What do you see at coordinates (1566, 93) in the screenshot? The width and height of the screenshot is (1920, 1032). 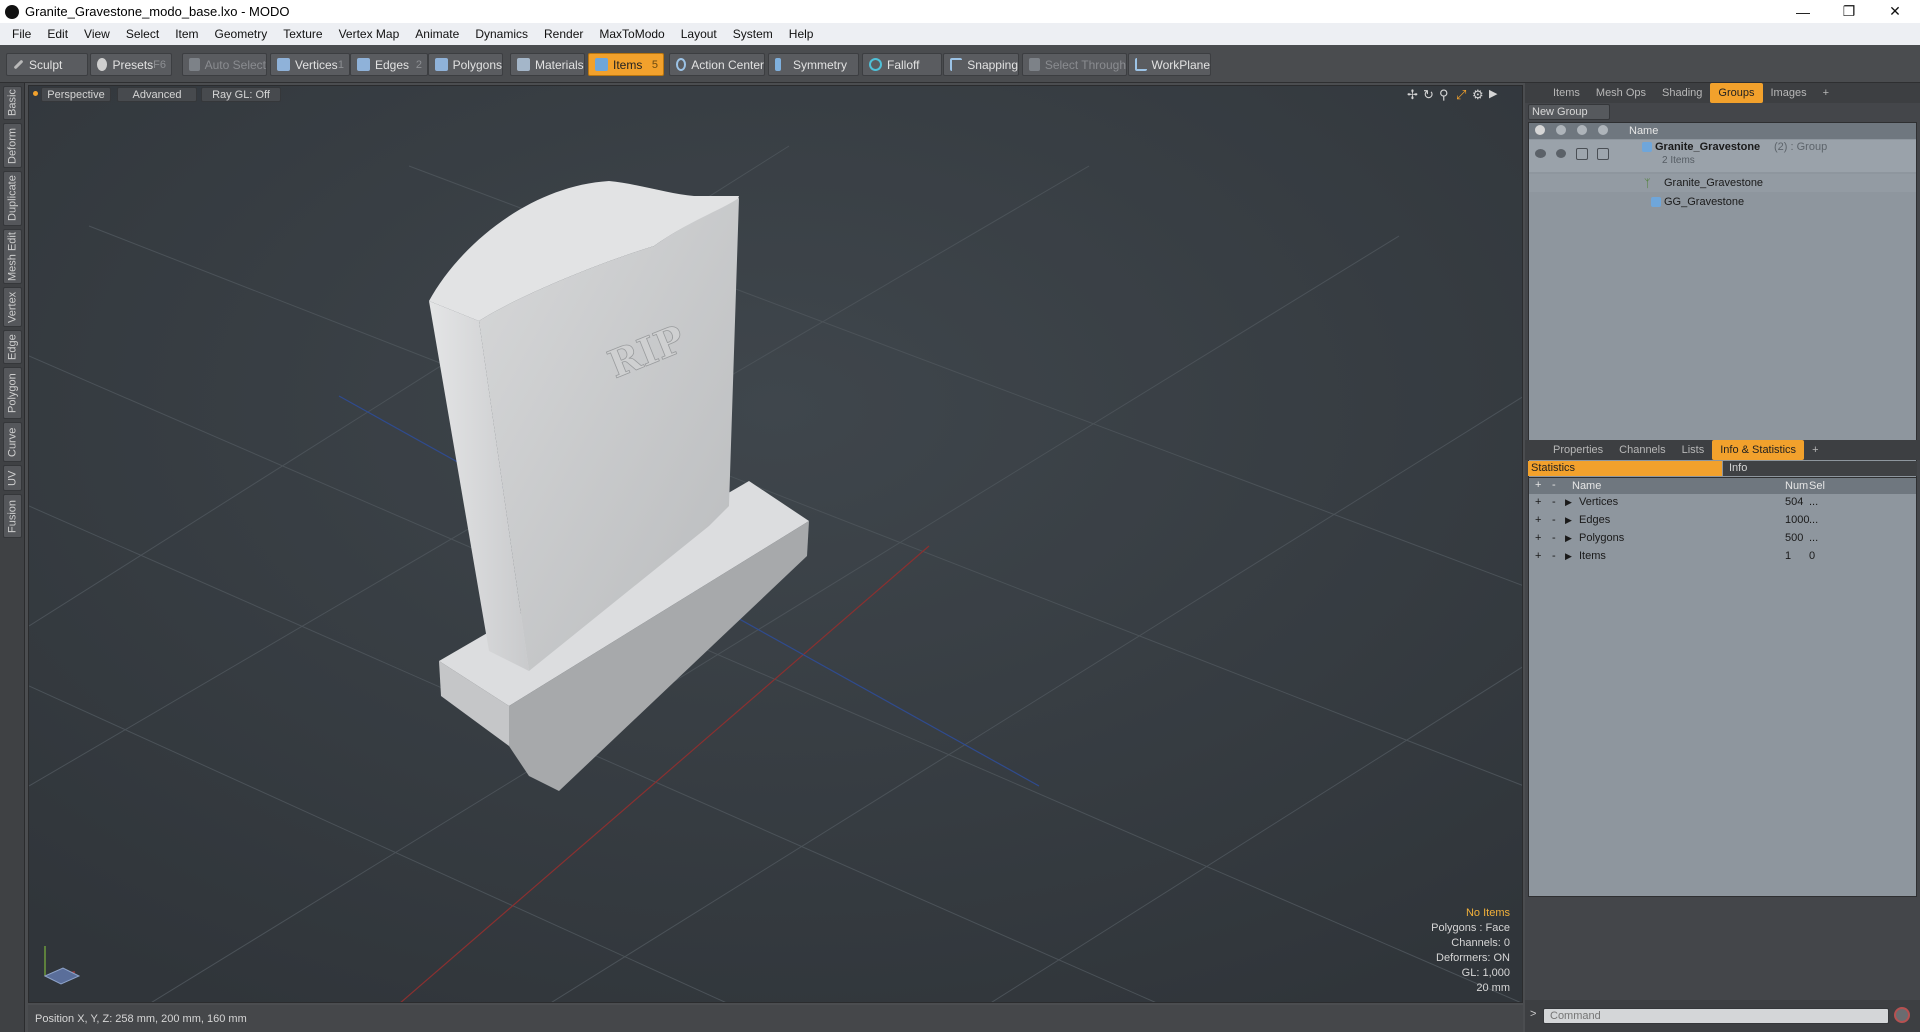 I see `tab-items: Items` at bounding box center [1566, 93].